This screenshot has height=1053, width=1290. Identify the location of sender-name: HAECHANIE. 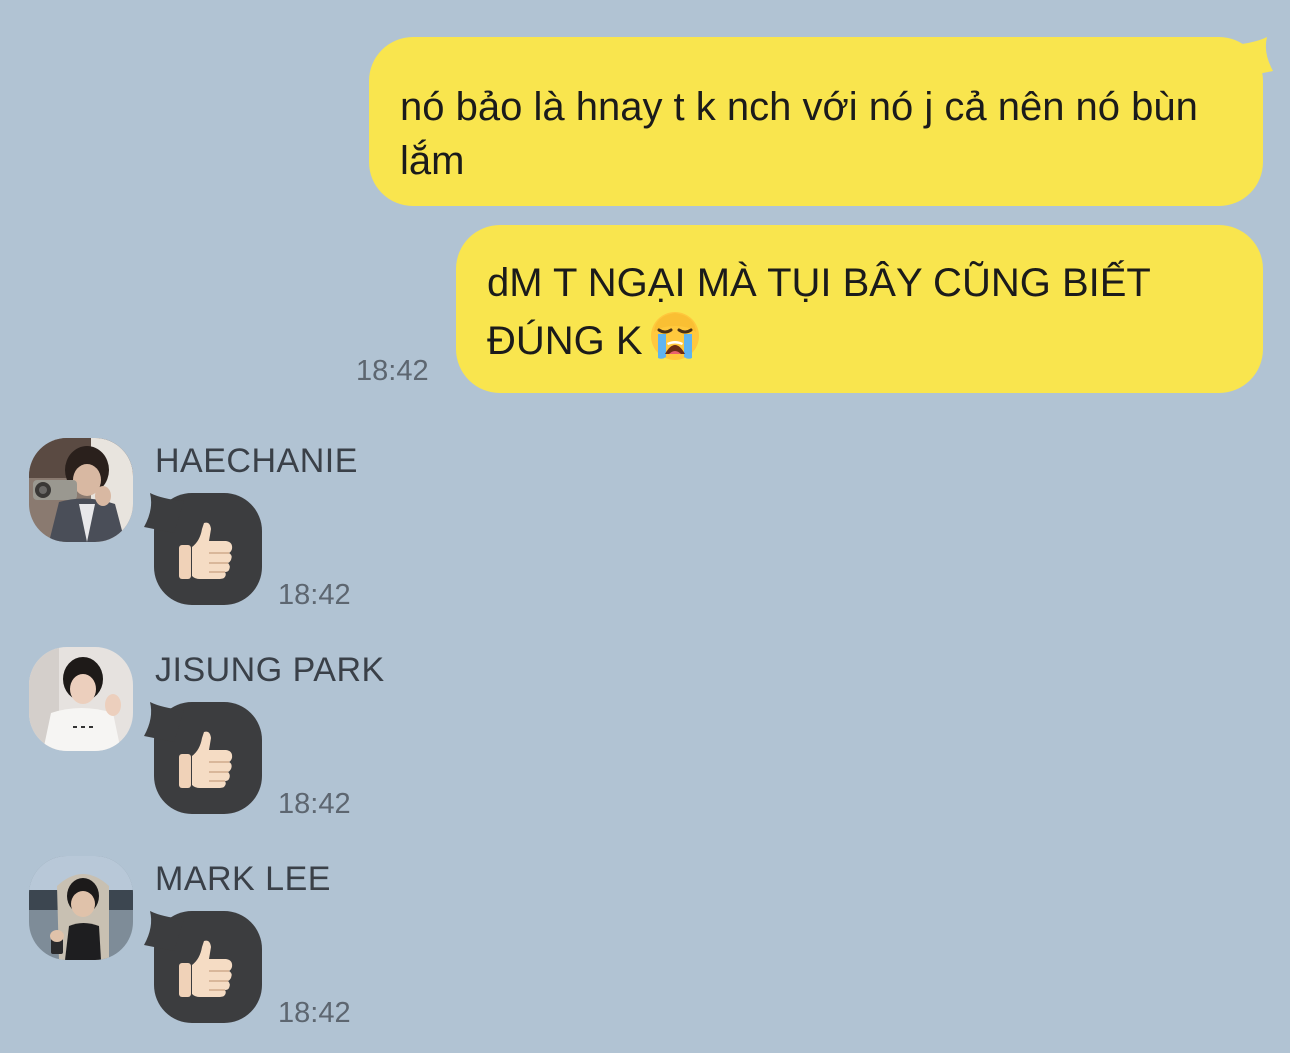
(256, 461).